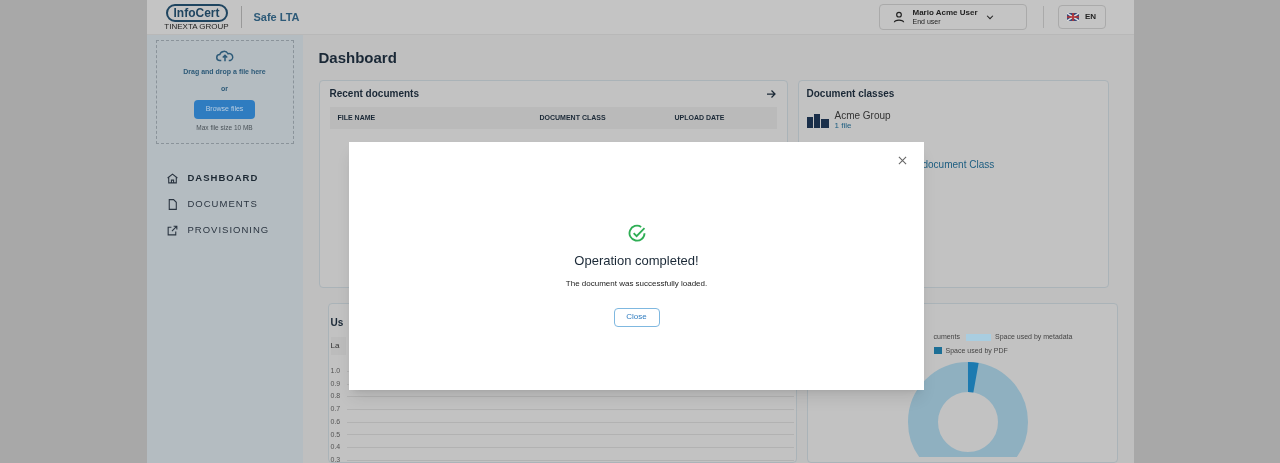 This screenshot has height=463, width=1280. Describe the element at coordinates (337, 322) in the screenshot. I see `card-title: Us` at that location.